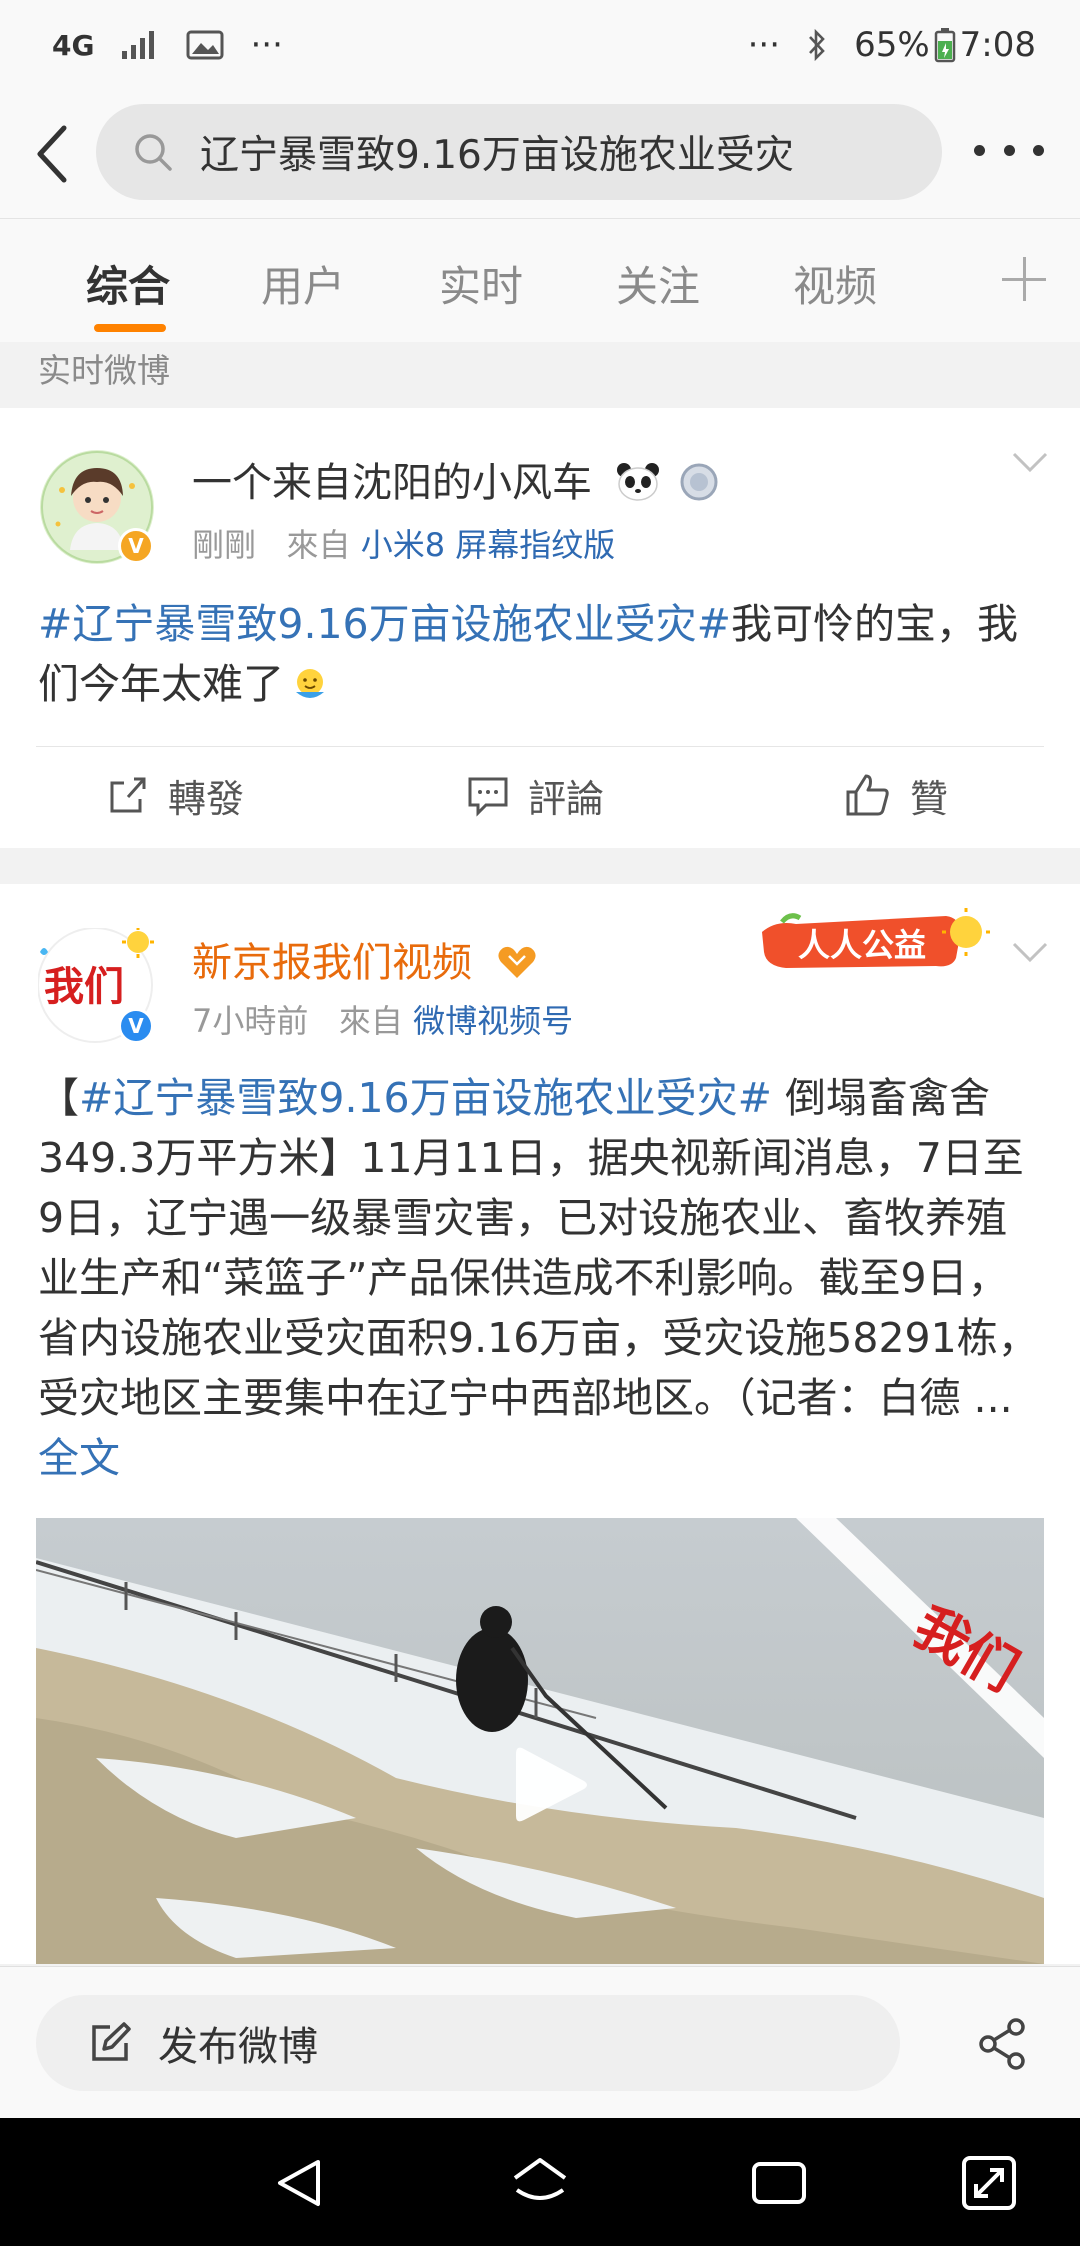 Image resolution: width=1080 pixels, height=2246 pixels. Describe the element at coordinates (140, 45) in the screenshot. I see `signal-icon` at that location.